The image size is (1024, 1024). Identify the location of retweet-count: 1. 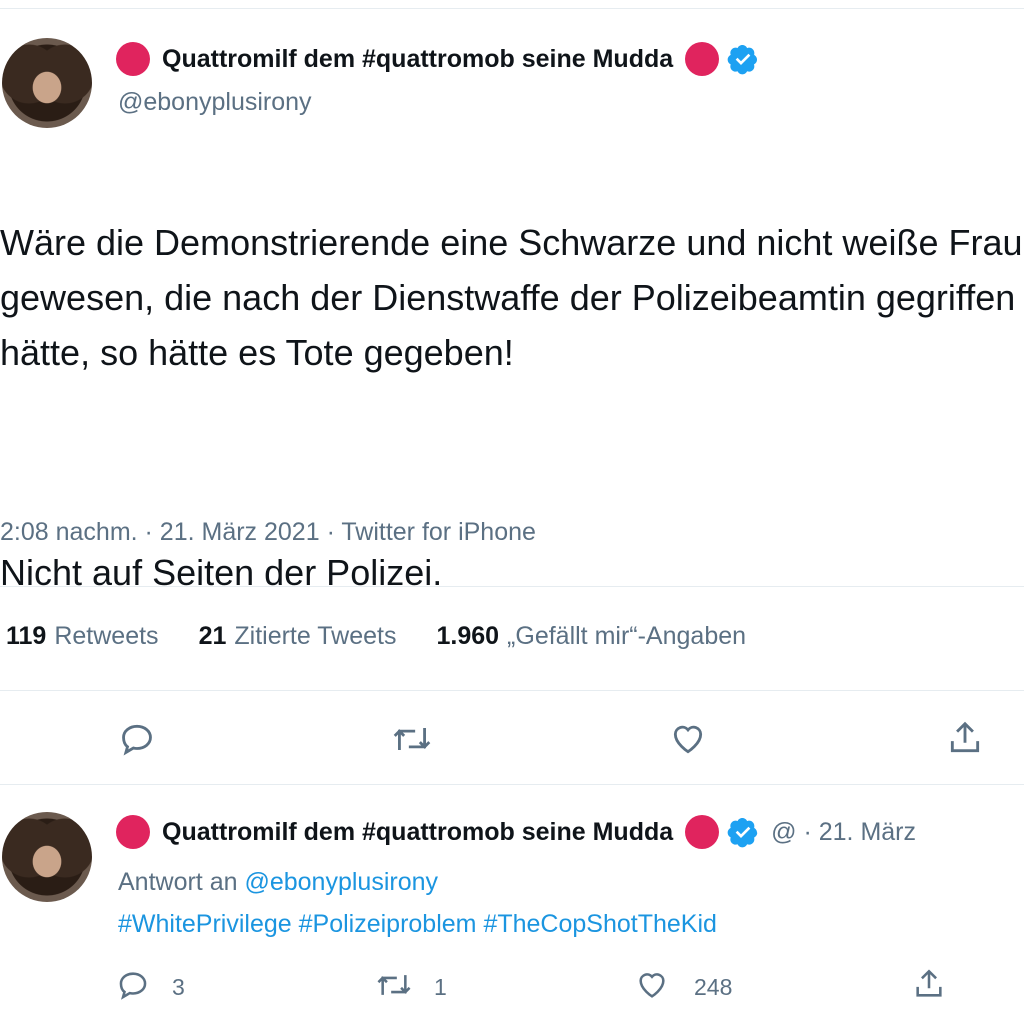
(440, 987).